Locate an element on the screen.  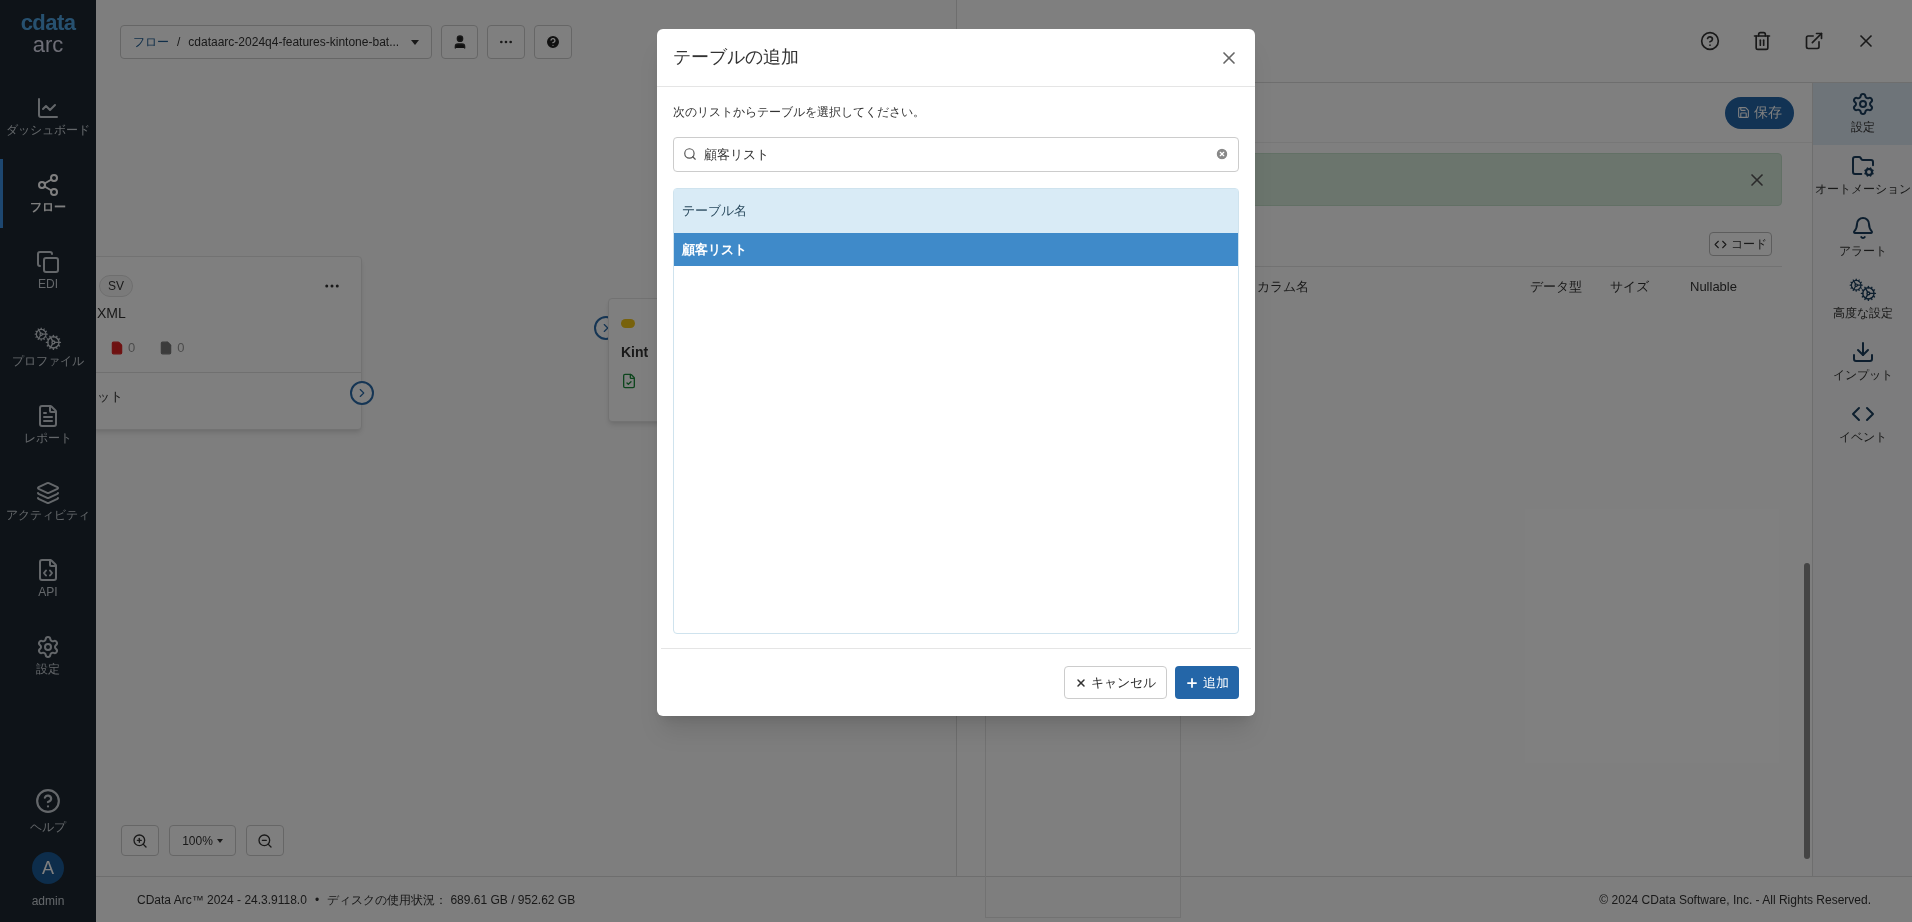
scrollbar-thumb is located at coordinates (1807, 711).